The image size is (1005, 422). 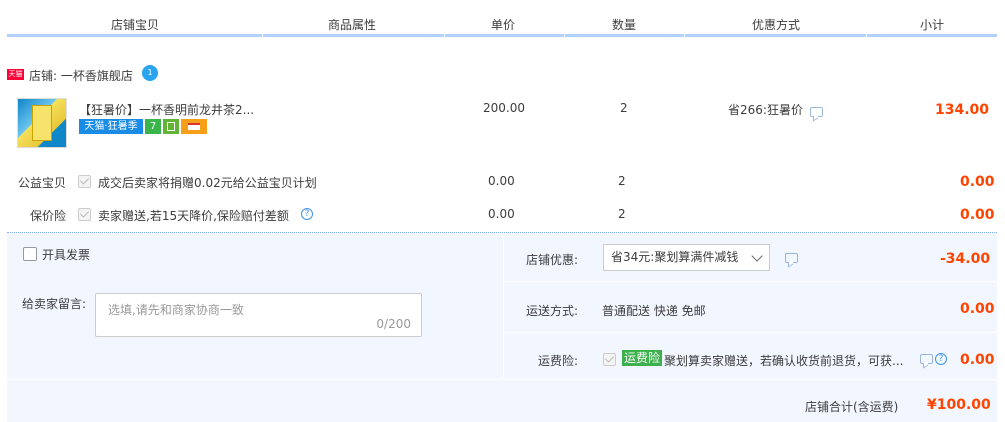 What do you see at coordinates (959, 405) in the screenshot?
I see `shop-total-amount: ¥100.00` at bounding box center [959, 405].